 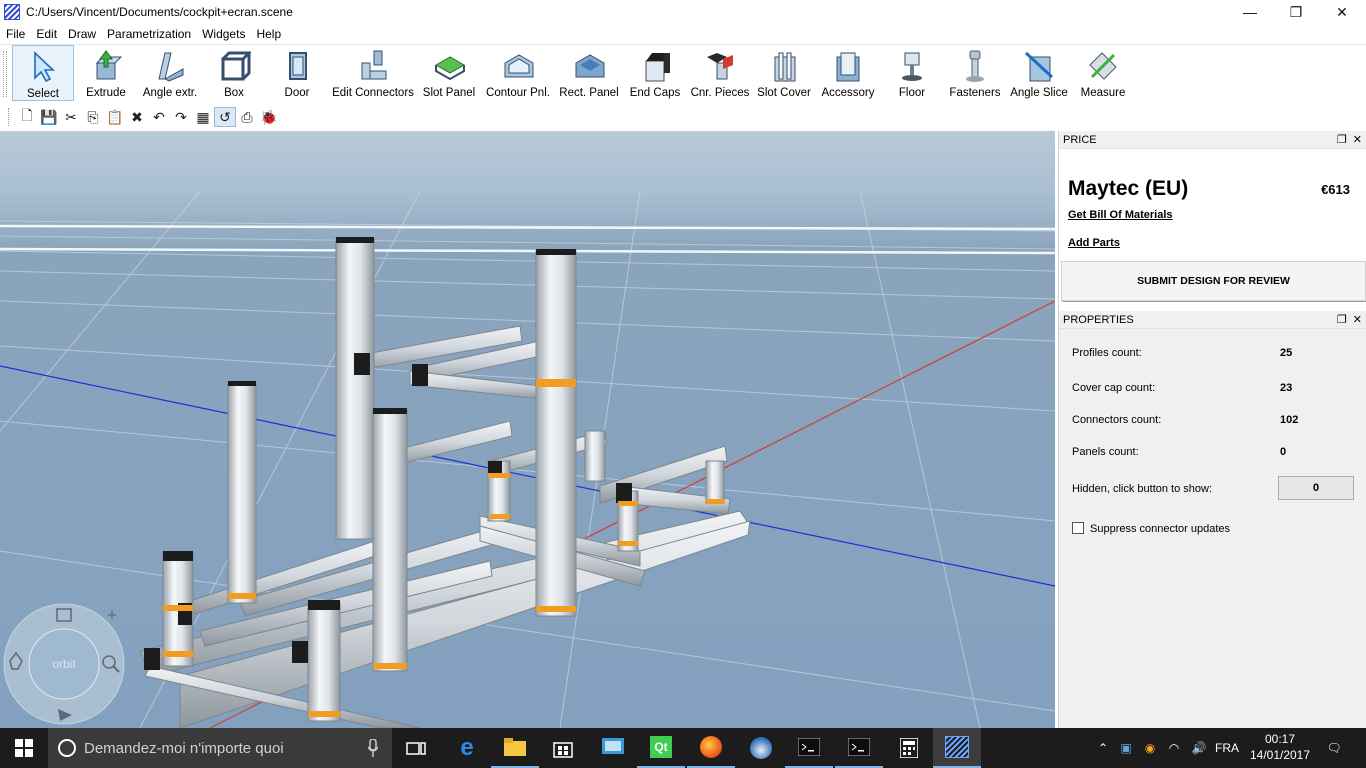 I want to click on extrude-tool-label: Extrude, so click(x=106, y=93).